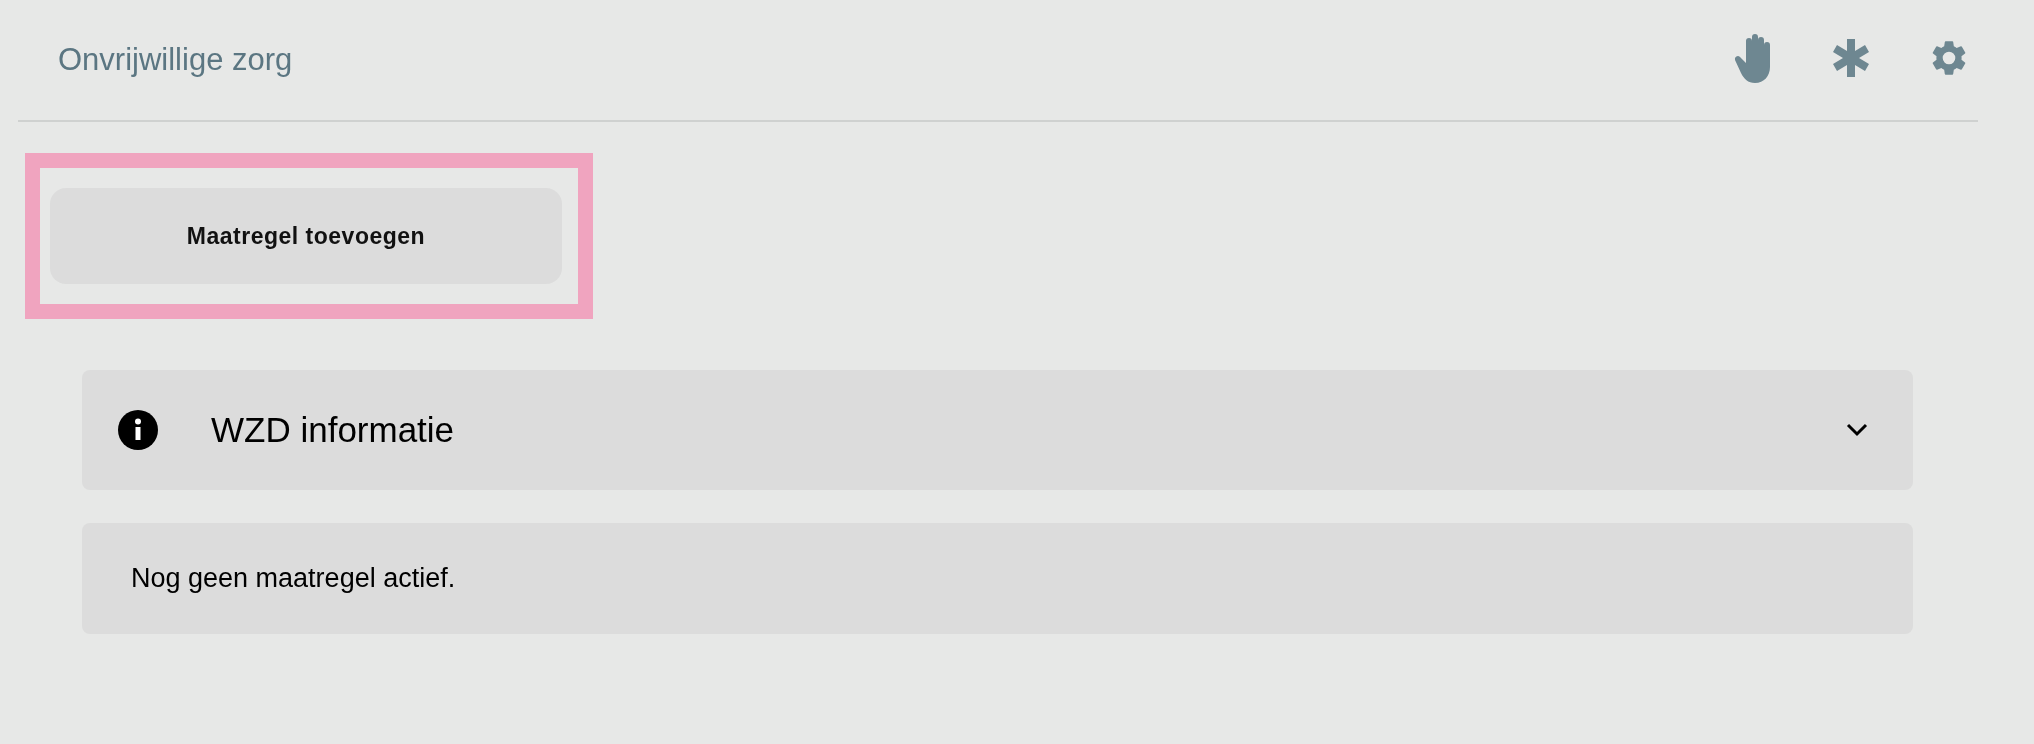 The width and height of the screenshot is (2034, 744). I want to click on info-icon, so click(138, 430).